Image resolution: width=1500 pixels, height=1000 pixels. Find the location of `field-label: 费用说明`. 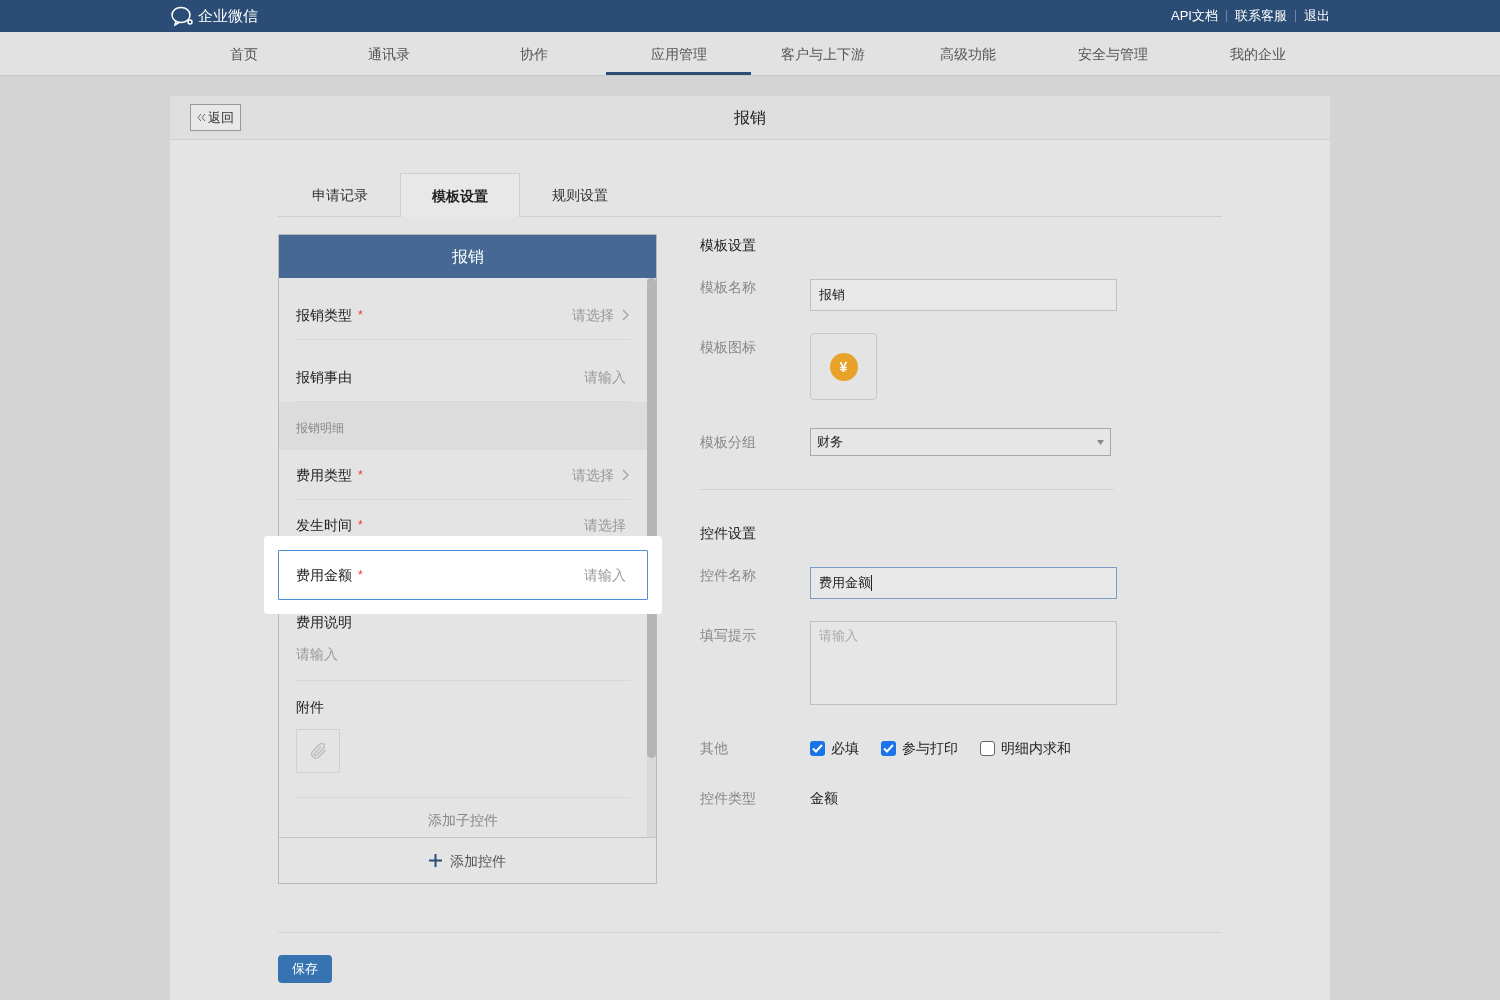

field-label: 费用说明 is located at coordinates (324, 622).